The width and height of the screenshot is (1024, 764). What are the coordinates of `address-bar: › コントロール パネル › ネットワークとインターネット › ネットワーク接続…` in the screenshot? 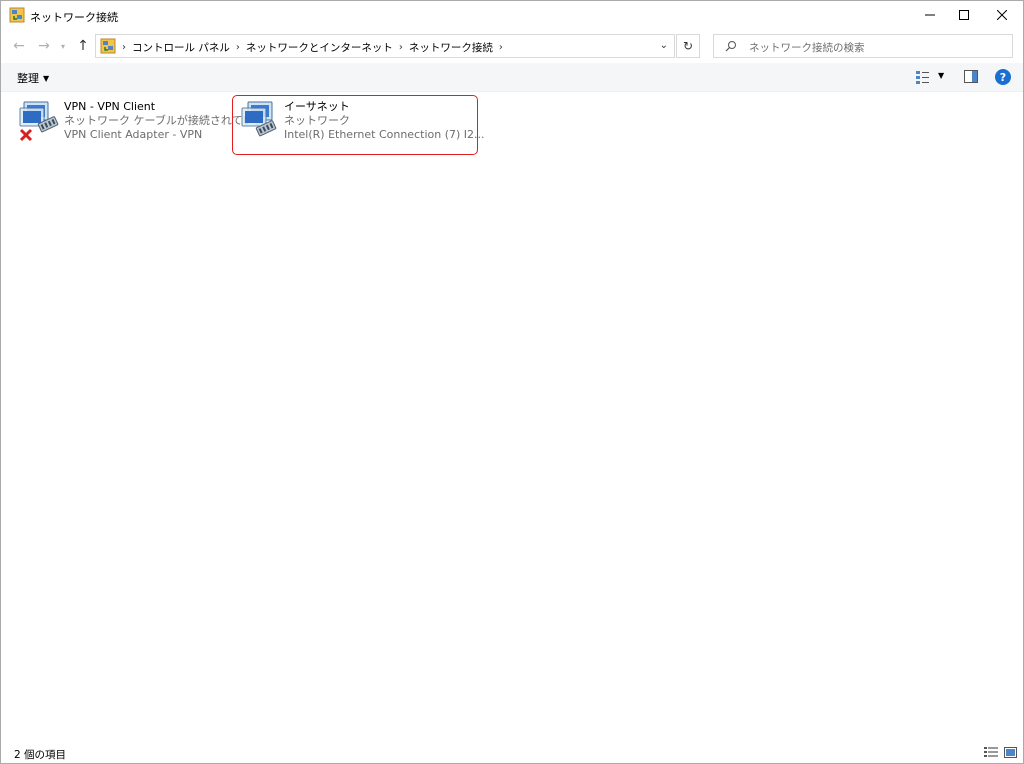 It's located at (385, 46).